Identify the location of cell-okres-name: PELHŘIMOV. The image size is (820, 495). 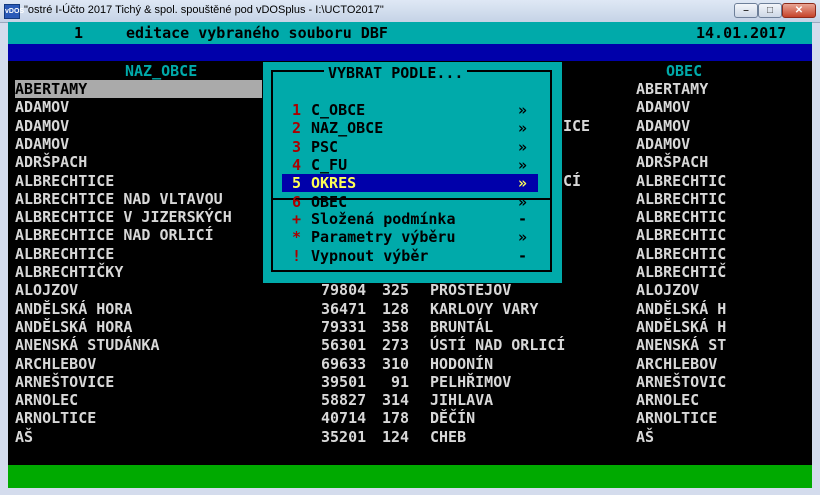
(470, 382).